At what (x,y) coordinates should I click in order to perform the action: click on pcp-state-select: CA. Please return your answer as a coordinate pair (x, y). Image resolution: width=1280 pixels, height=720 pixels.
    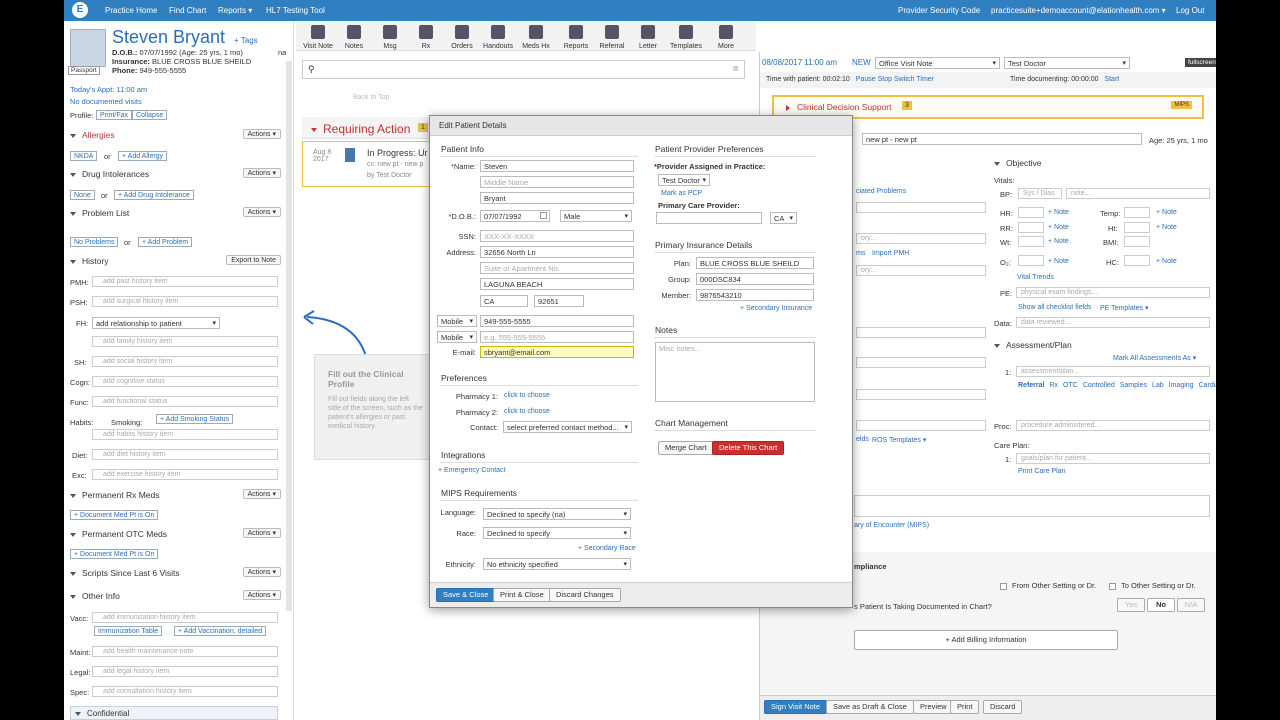
    Looking at the image, I should click on (783, 218).